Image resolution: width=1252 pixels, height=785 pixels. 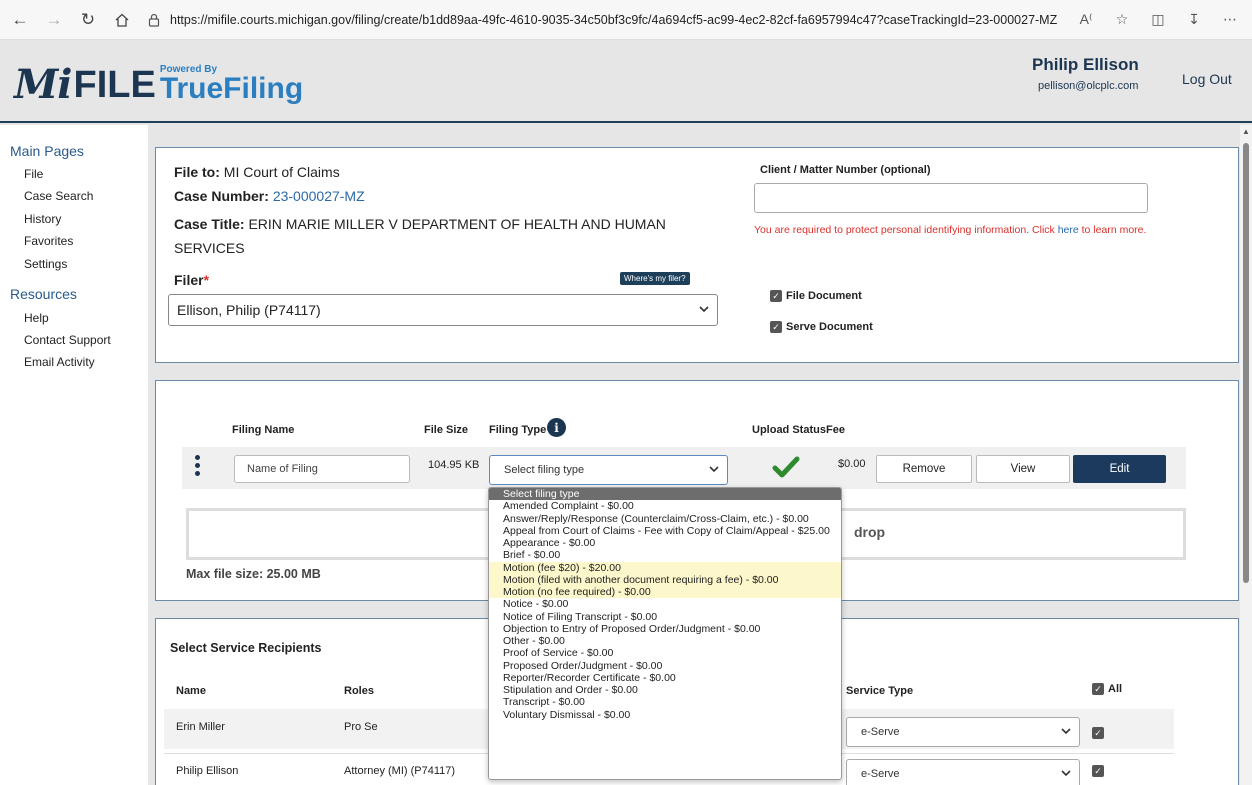 What do you see at coordinates (924, 469) in the screenshot?
I see `remove-button: Remove` at bounding box center [924, 469].